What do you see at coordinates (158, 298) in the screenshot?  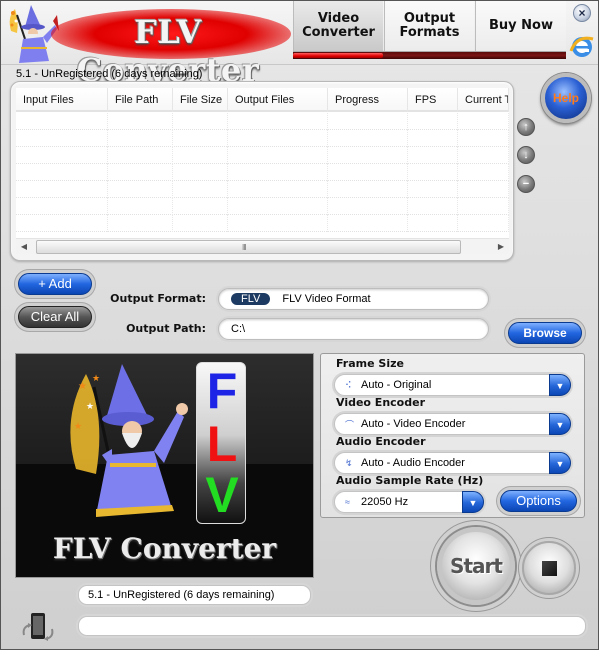 I see `output-format-label: Output Format:` at bounding box center [158, 298].